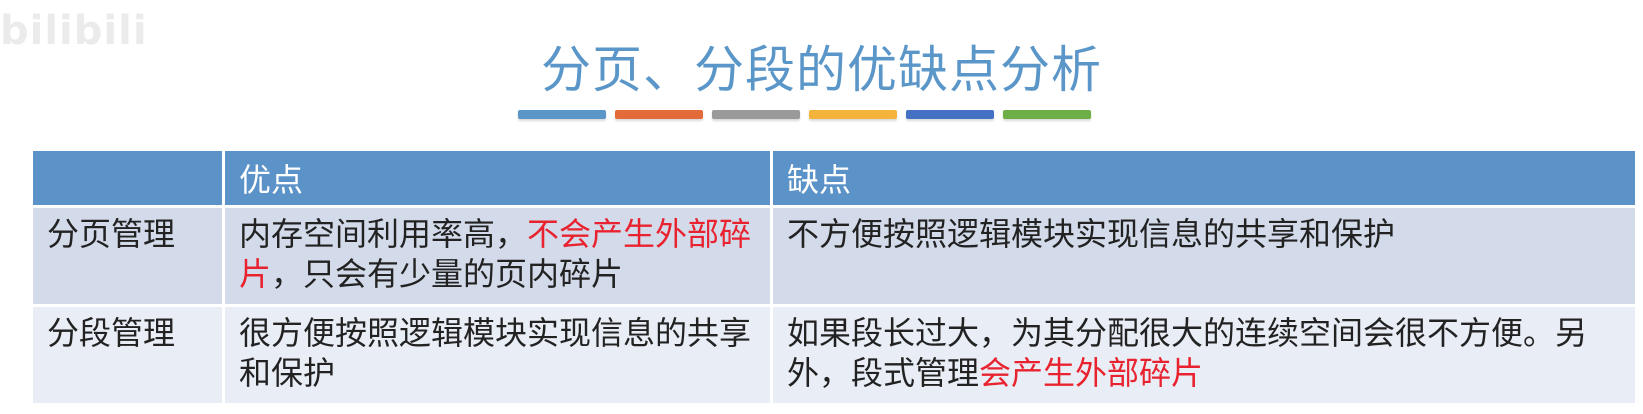 Image resolution: width=1643 pixels, height=414 pixels. I want to click on title-decoration-bar, so click(804, 114).